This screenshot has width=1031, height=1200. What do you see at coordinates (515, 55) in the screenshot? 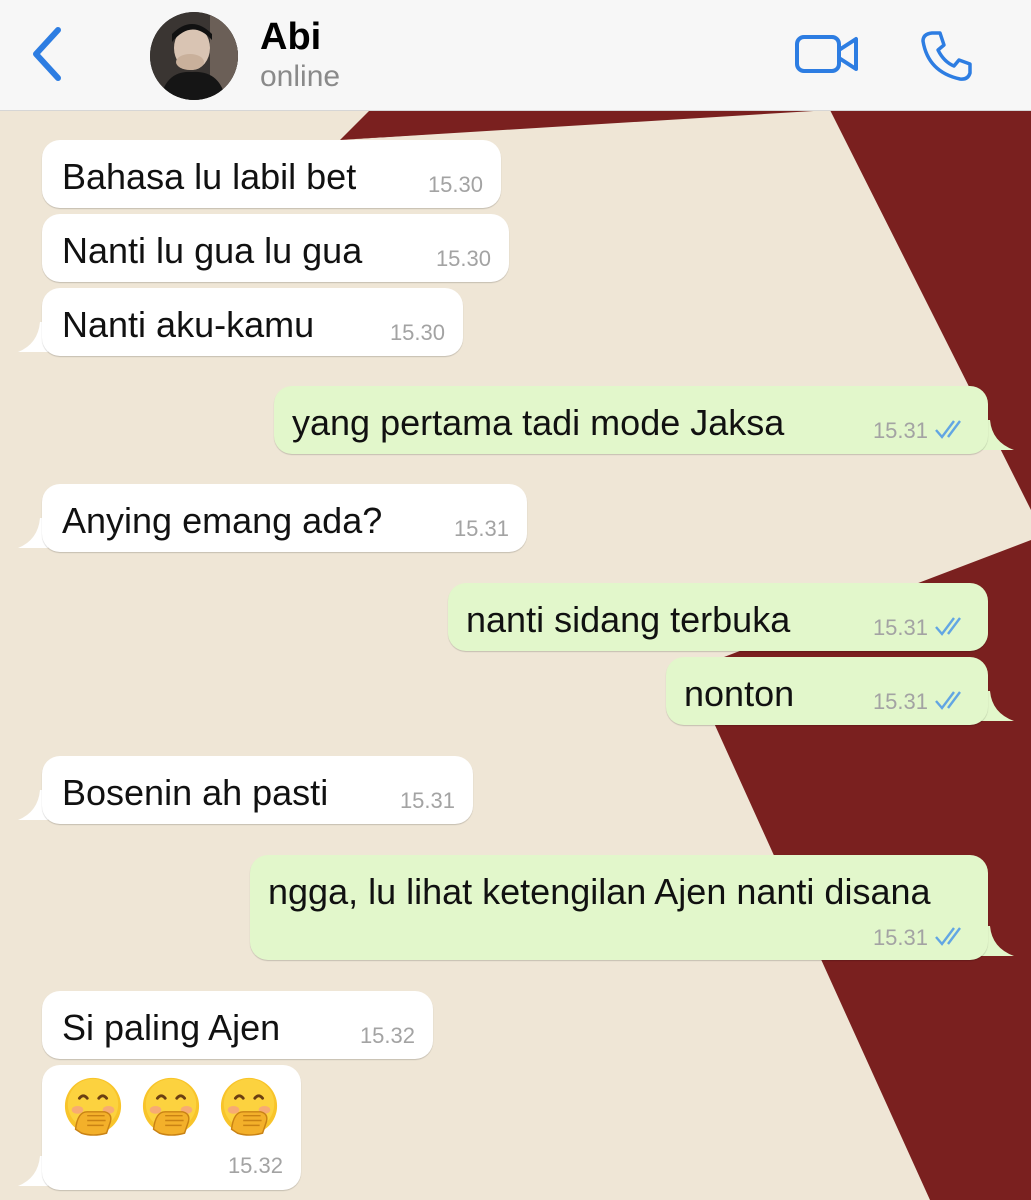
I see `chat-header: Abi online` at bounding box center [515, 55].